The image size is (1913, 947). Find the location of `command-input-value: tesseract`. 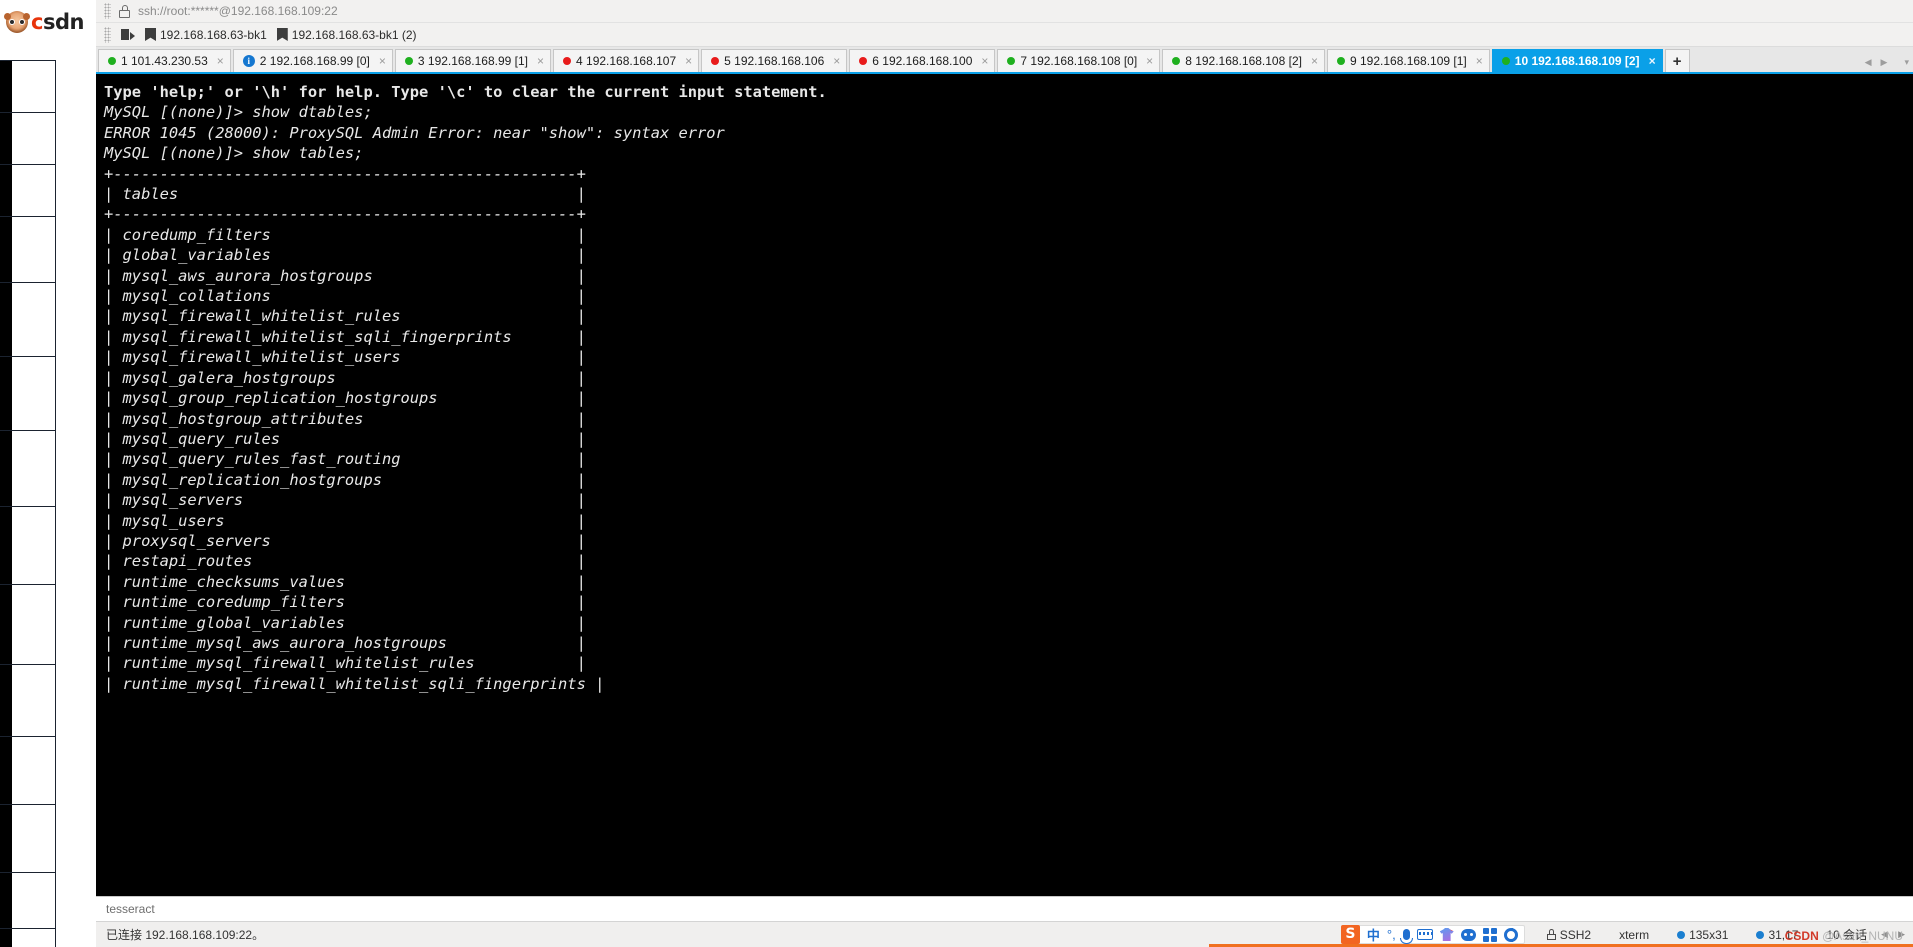

command-input-value: tesseract is located at coordinates (130, 909).